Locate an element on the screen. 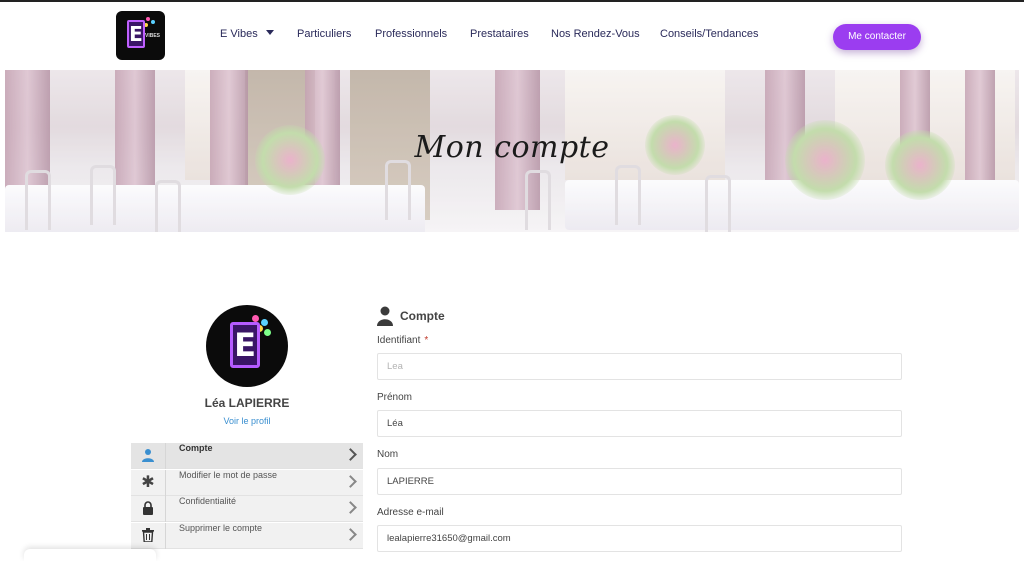 The image size is (1024, 561). required-marker: * is located at coordinates (426, 340).